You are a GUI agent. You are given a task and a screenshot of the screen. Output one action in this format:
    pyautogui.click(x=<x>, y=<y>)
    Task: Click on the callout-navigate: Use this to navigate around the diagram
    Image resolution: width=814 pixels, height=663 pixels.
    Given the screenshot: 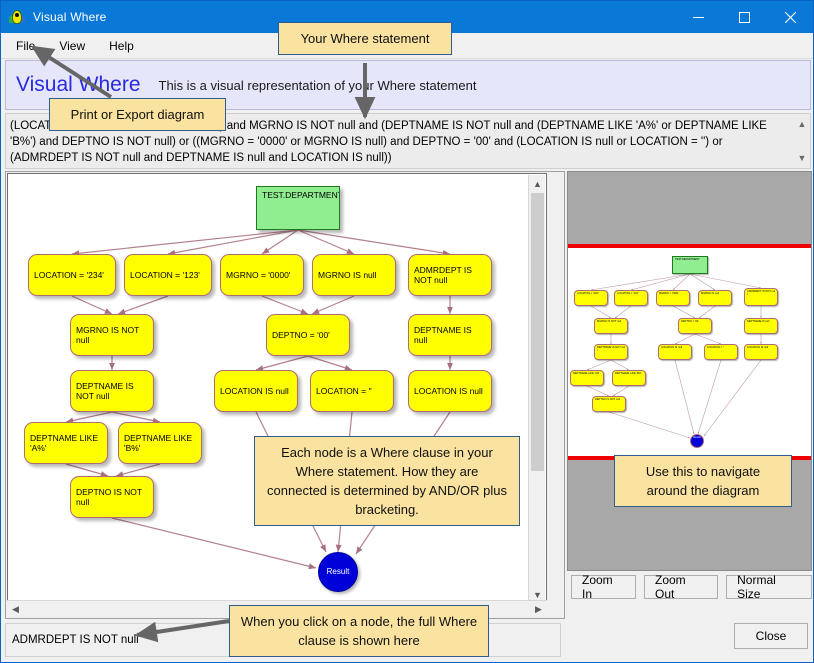 What is the action you would take?
    pyautogui.click(x=703, y=481)
    